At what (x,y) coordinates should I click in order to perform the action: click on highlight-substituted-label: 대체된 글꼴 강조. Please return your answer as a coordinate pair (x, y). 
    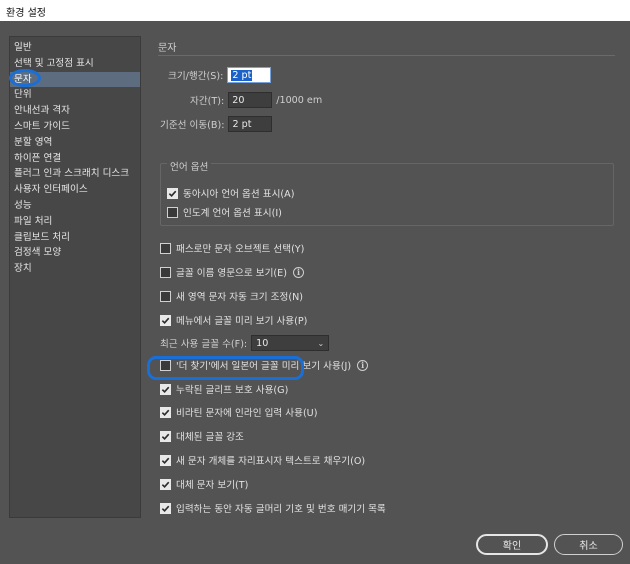
    Looking at the image, I should click on (210, 437).